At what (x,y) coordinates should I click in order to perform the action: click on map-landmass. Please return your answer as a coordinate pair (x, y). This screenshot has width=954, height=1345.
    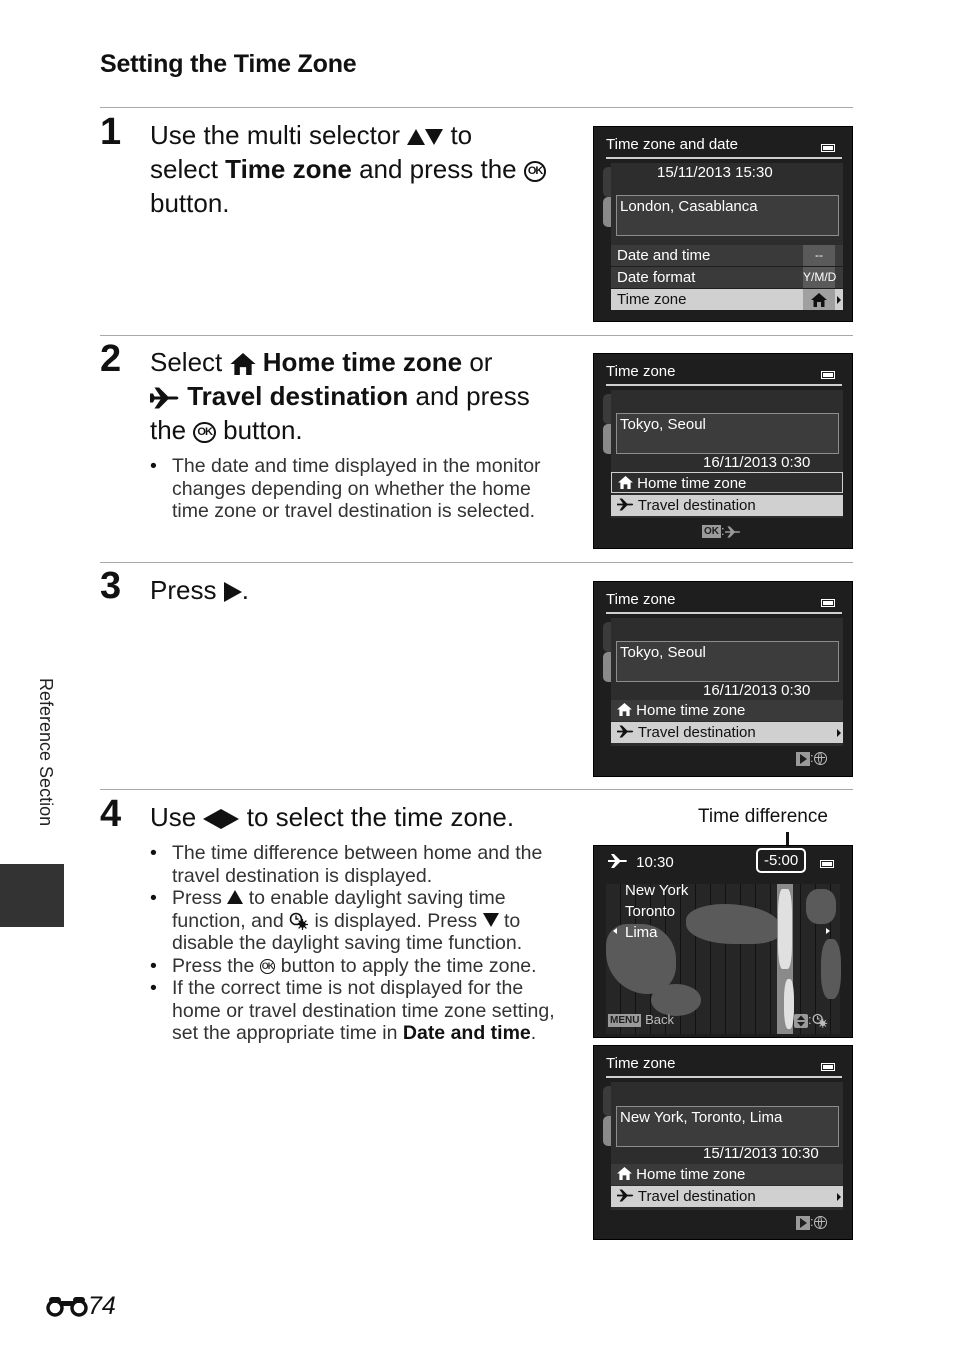
    Looking at the image, I should click on (733, 924).